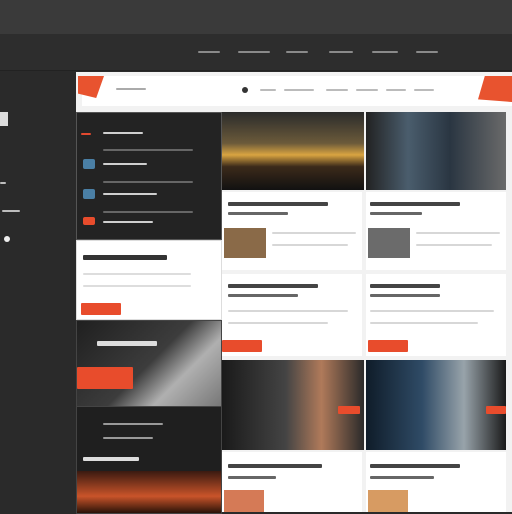 The width and height of the screenshot is (512, 514). I want to click on left-panel, so click(36, 292).